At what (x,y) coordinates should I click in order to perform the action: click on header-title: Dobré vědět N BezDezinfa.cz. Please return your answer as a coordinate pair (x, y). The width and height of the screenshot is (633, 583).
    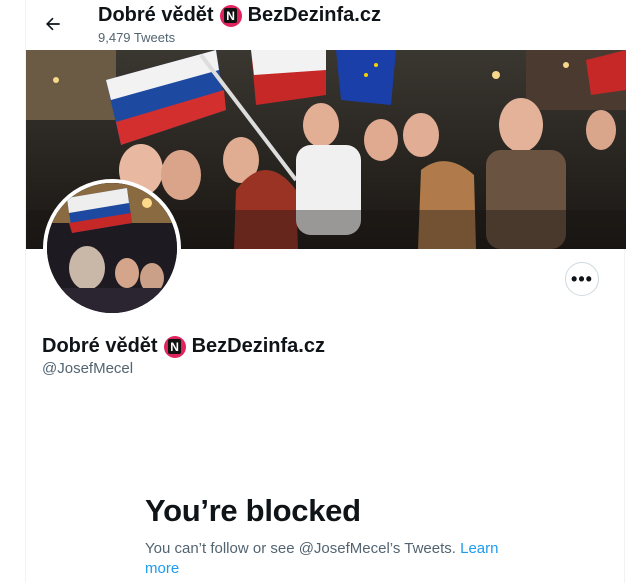
    Looking at the image, I should click on (239, 15).